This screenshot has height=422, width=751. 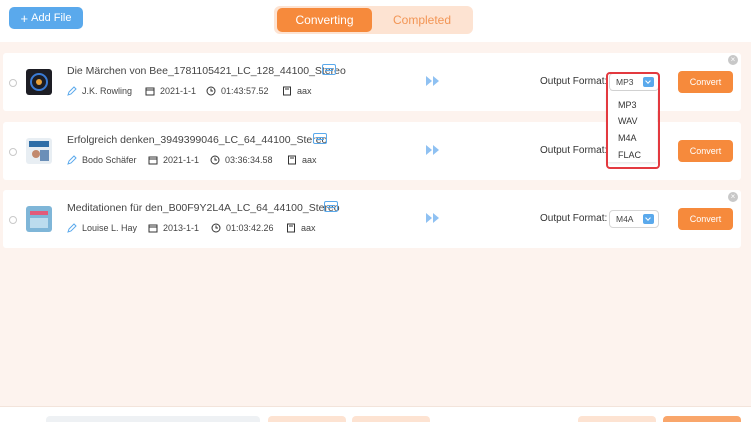 I want to click on top-toolbar: + Add File Converting Completed, so click(x=375, y=21).